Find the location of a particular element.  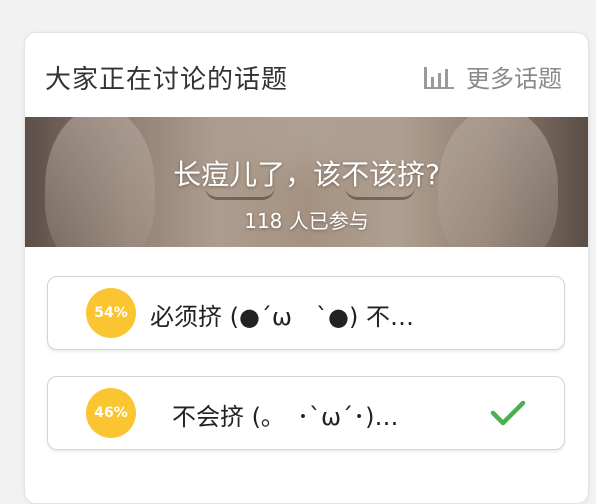

card-title: 大家正在讨论的话题 is located at coordinates (167, 80).